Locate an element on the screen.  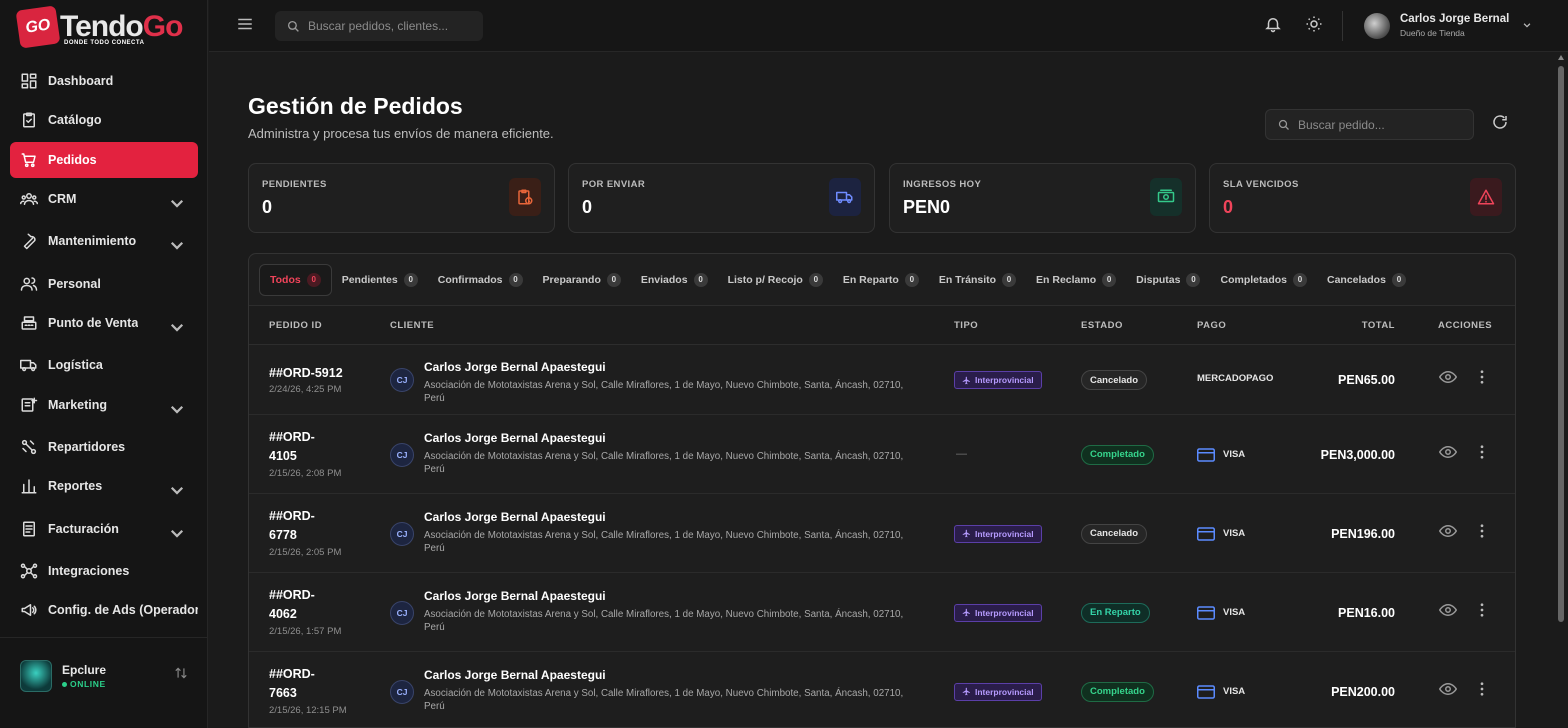
warning-icon is located at coordinates (1486, 197).